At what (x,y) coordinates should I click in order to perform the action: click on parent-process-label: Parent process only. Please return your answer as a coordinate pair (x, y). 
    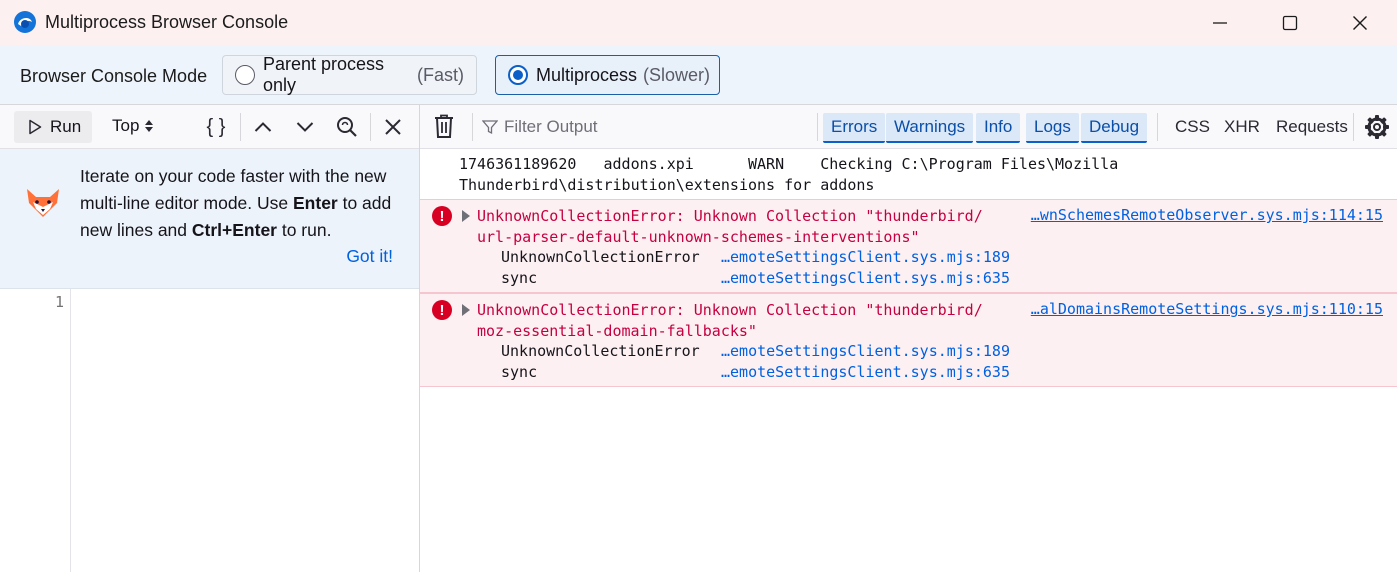
    Looking at the image, I should click on (324, 74).